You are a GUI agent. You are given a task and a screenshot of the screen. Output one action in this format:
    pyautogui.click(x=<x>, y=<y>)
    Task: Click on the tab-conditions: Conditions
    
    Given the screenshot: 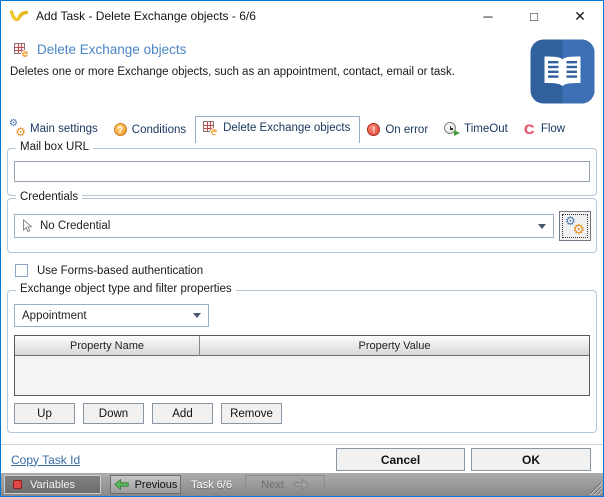 What is the action you would take?
    pyautogui.click(x=151, y=130)
    